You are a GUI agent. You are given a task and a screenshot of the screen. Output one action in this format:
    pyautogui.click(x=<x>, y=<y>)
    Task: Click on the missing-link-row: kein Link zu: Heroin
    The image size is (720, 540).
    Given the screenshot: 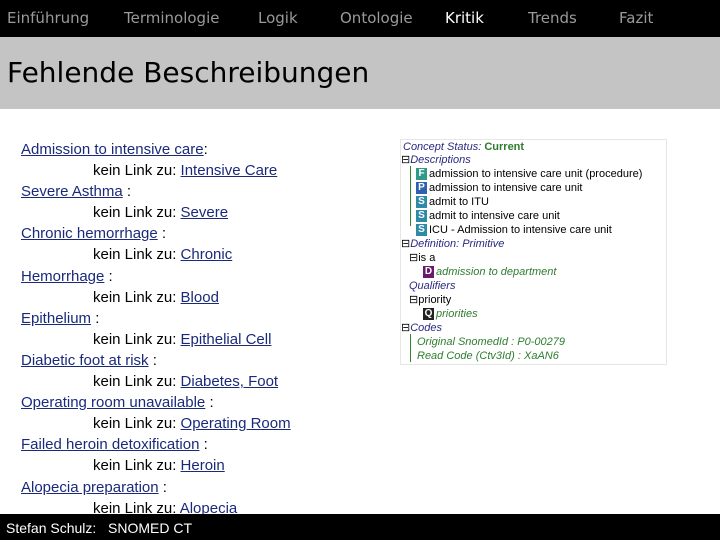 What is the action you would take?
    pyautogui.click(x=191, y=465)
    